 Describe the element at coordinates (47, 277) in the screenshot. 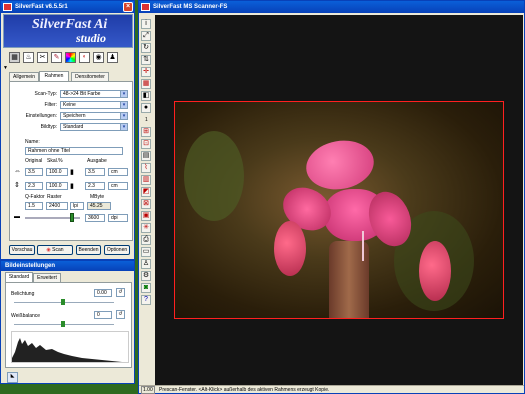

I see `tab-erweitert: Erweitert` at that location.